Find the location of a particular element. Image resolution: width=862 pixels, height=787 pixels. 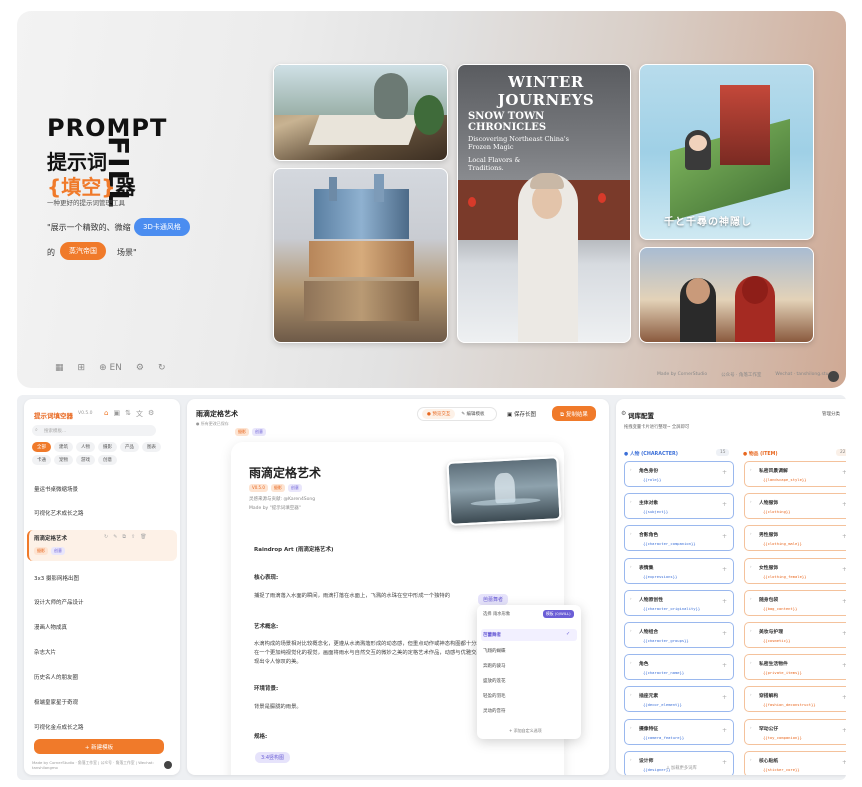

tag-filter-item: 宠物 is located at coordinates (63, 460).